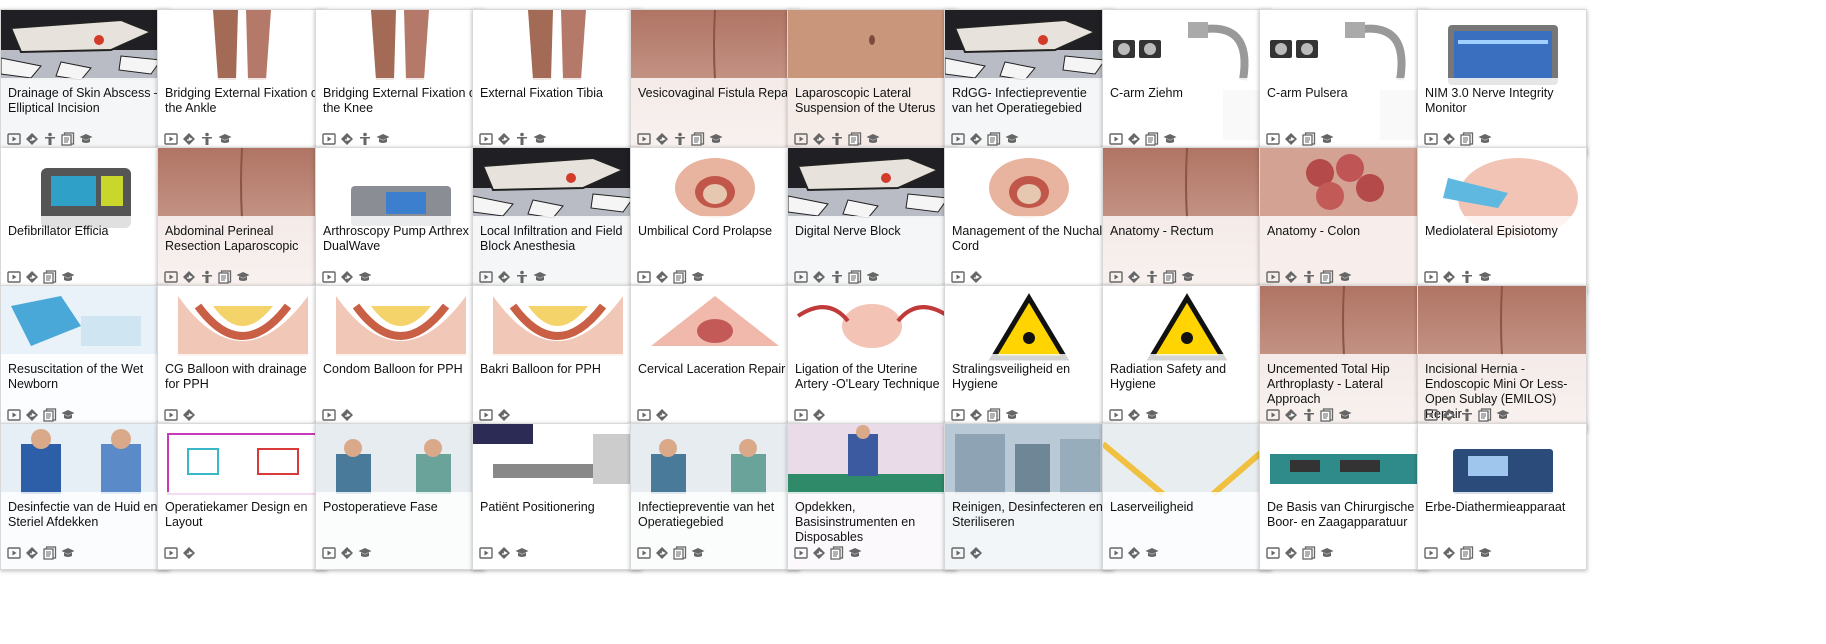  Describe the element at coordinates (1502, 220) in the screenshot. I see `module-card-20: Mediolateral Episiotomy` at that location.